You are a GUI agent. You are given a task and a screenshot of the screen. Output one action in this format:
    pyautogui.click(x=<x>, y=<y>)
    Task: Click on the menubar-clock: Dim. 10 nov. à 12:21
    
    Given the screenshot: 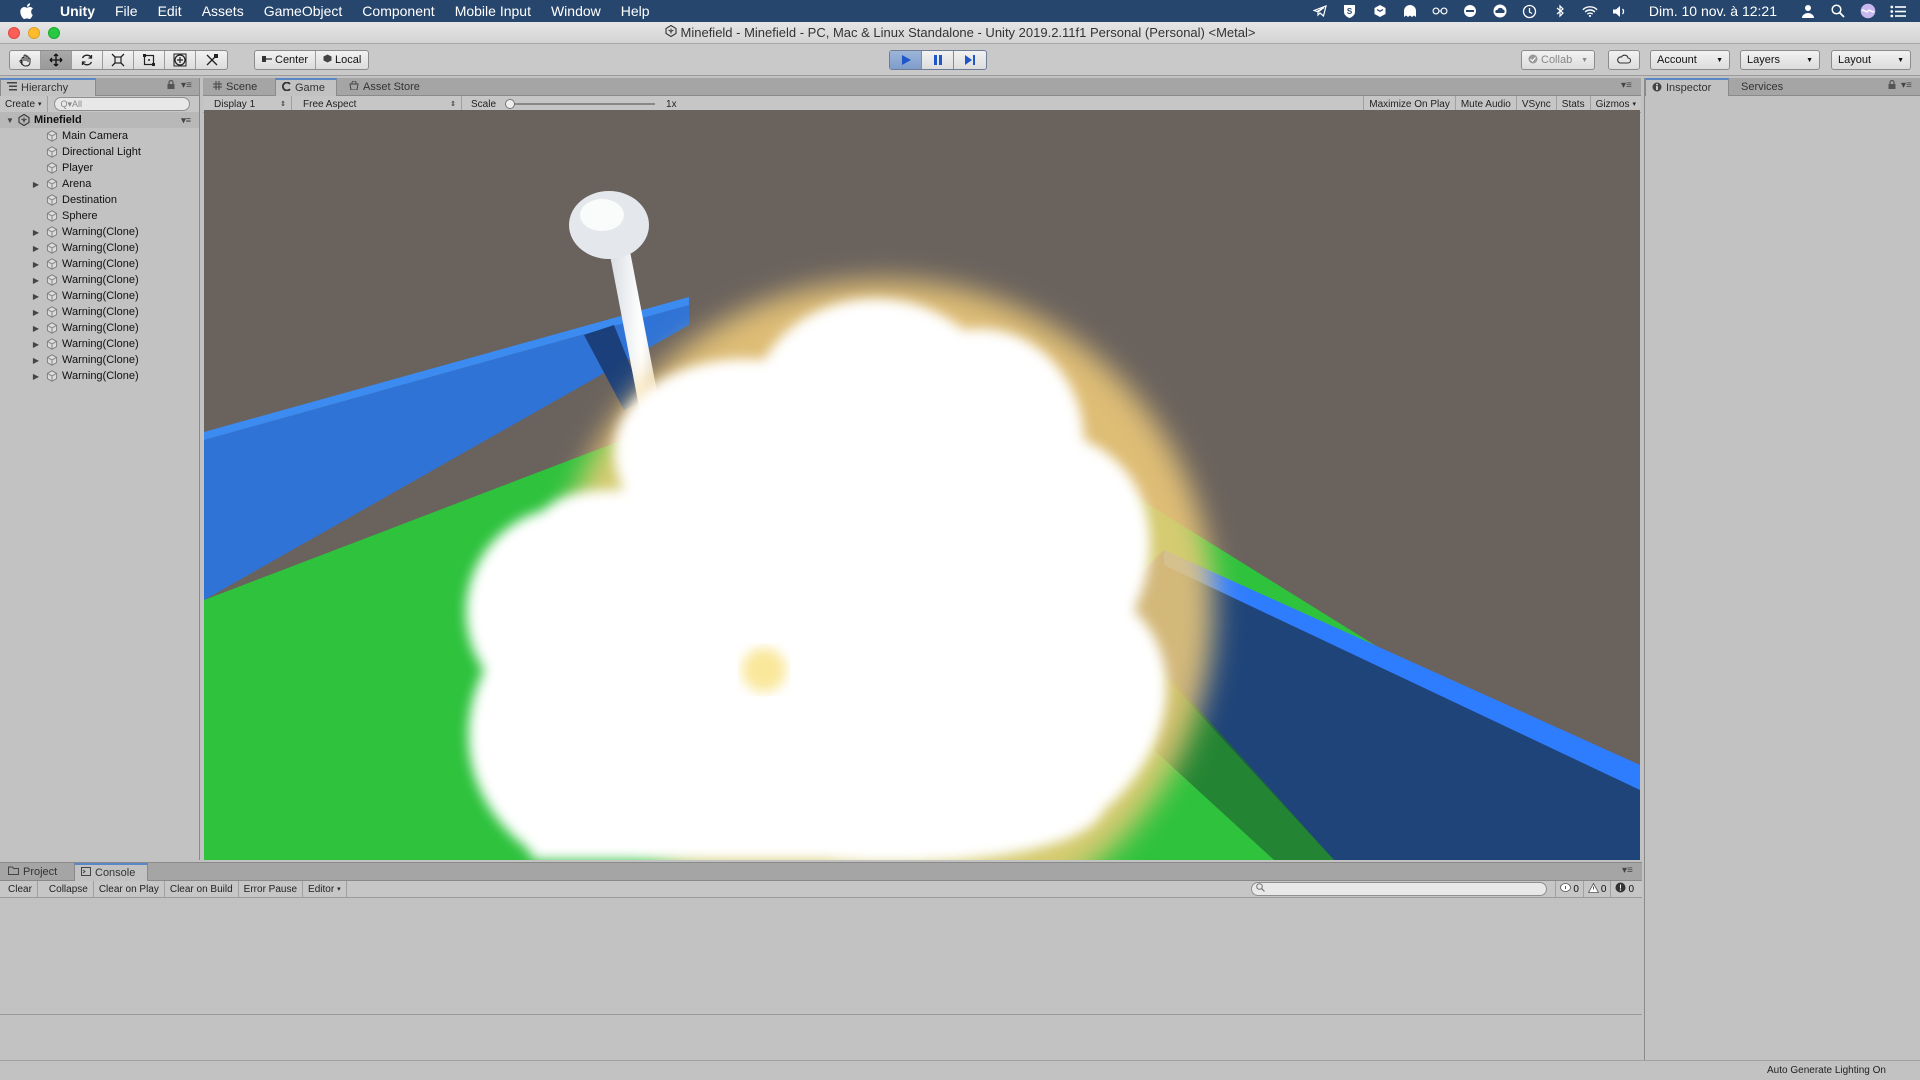 What is the action you would take?
    pyautogui.click(x=1713, y=11)
    